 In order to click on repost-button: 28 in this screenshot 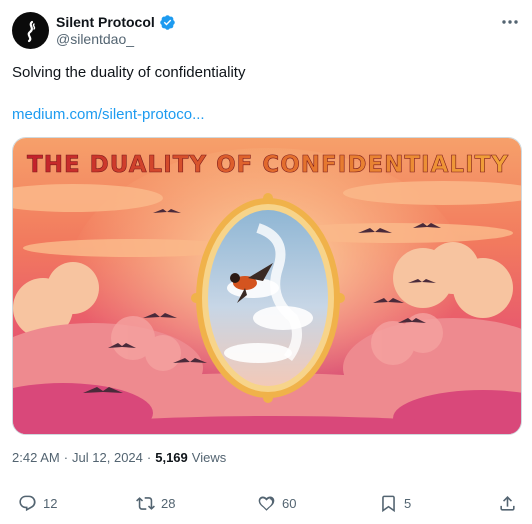, I will do `click(155, 503)`.